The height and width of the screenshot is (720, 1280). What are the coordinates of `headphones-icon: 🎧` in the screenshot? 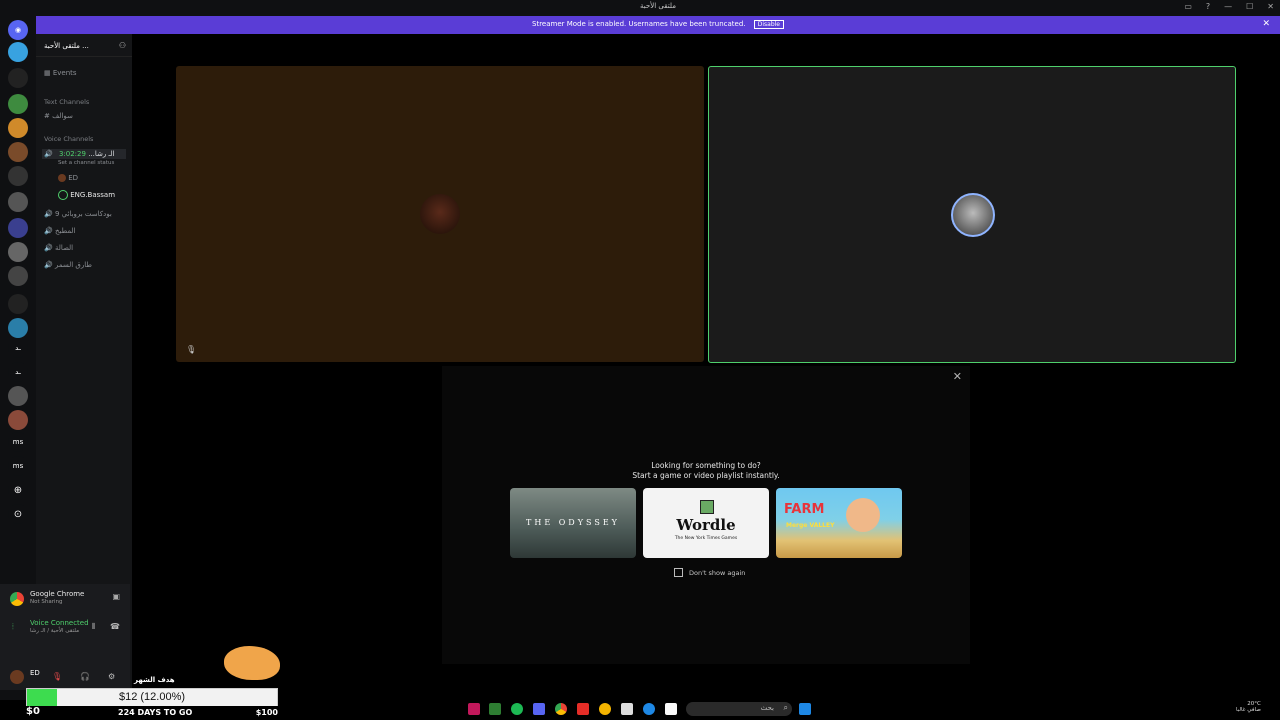 It's located at (85, 676).